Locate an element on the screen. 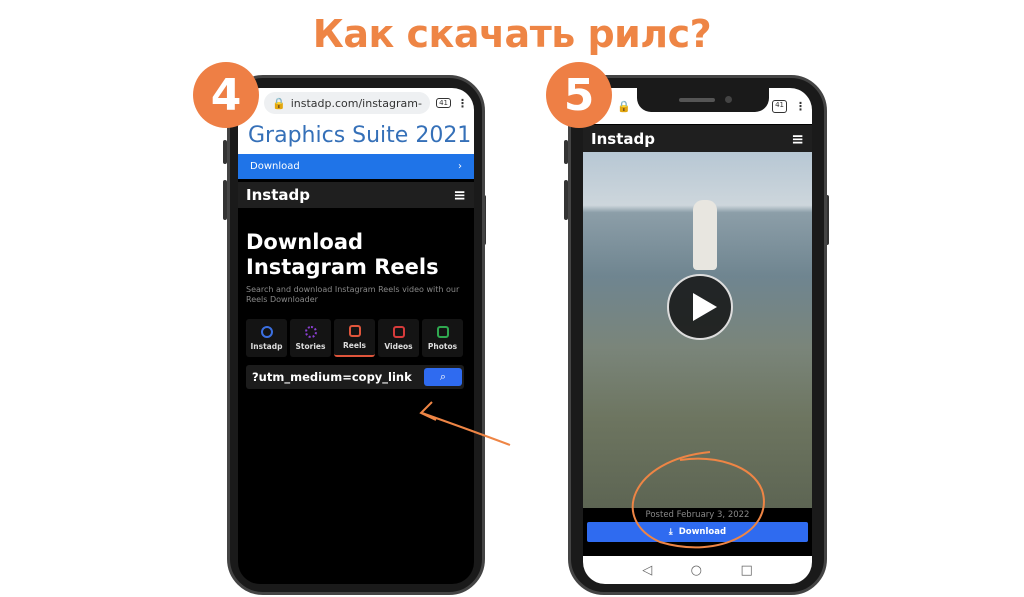  annotation-circle is located at coordinates (698, 500).